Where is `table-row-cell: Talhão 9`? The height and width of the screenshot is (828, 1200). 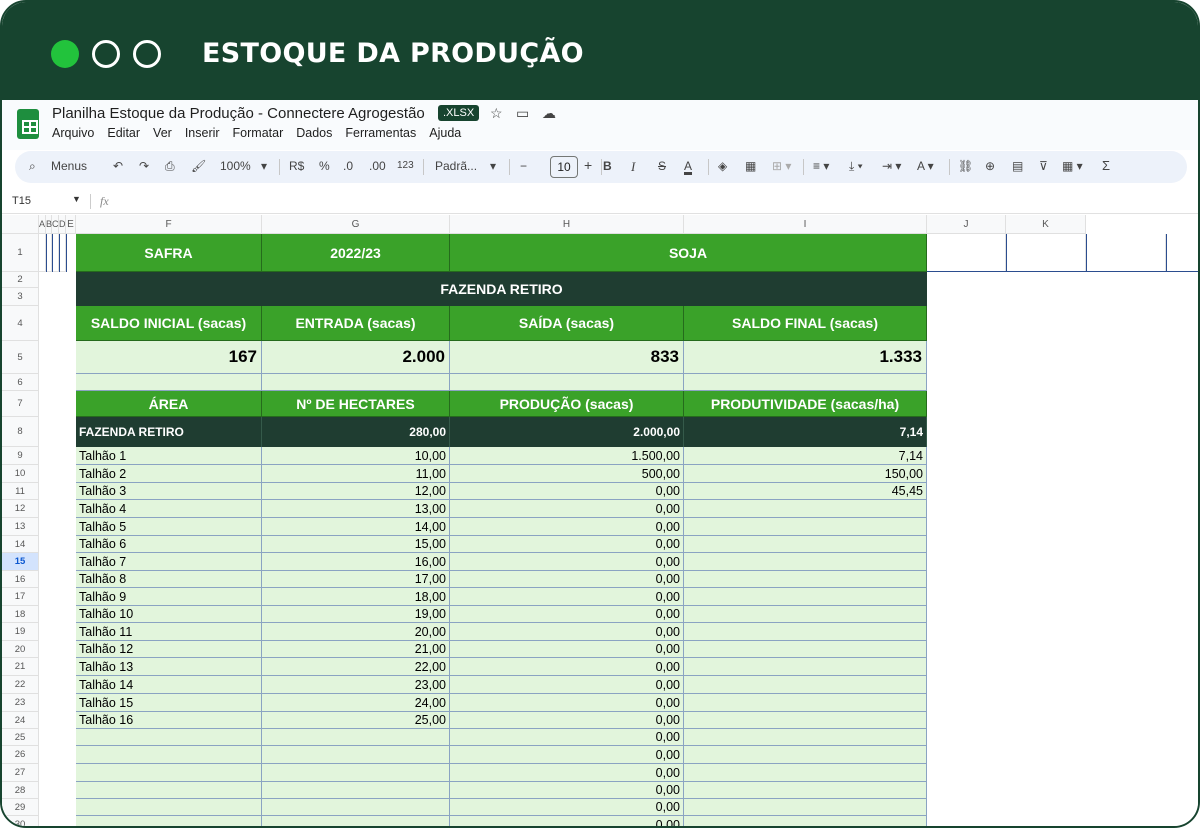 table-row-cell: Talhão 9 is located at coordinates (169, 597).